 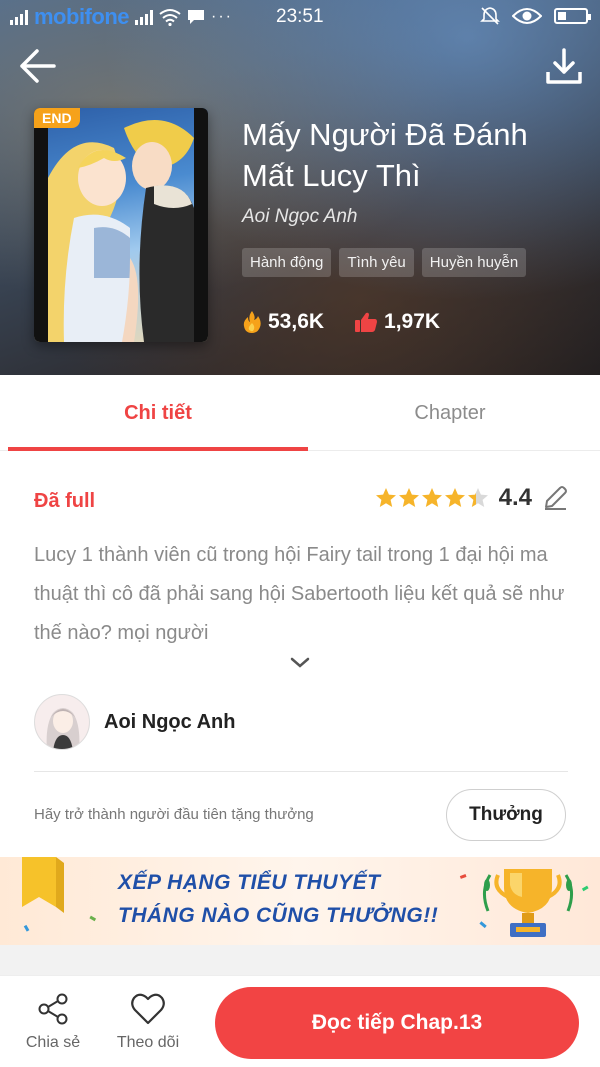 I want to click on mute-icon, so click(x=490, y=16).